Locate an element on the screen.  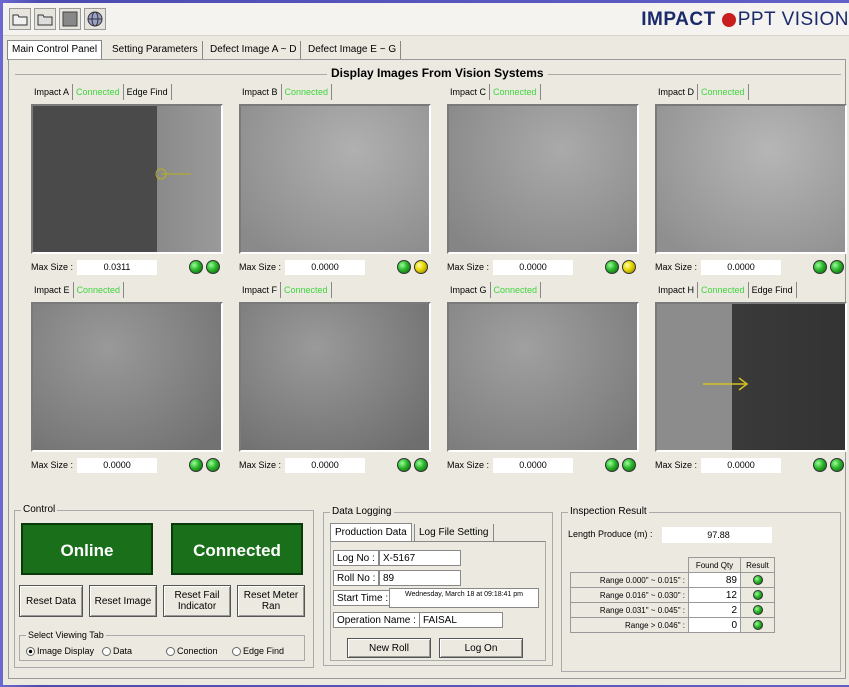
viewing-options: Image Display Data Conection Edge Find is located at coordinates (166, 652).